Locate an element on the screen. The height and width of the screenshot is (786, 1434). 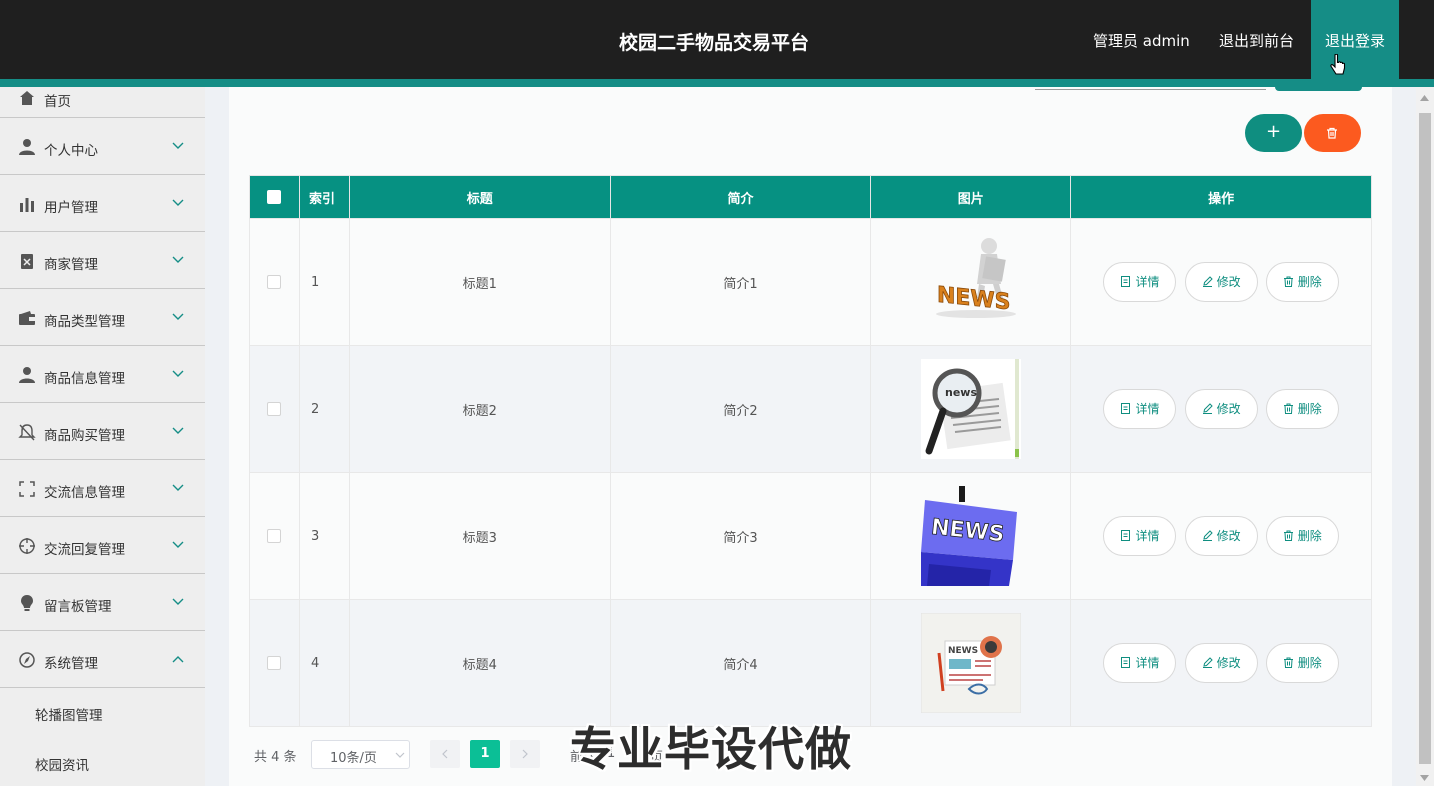
table-row: 1 标题1 简介1 NEWS 详情 修改 删除 is located at coordinates (810, 282).